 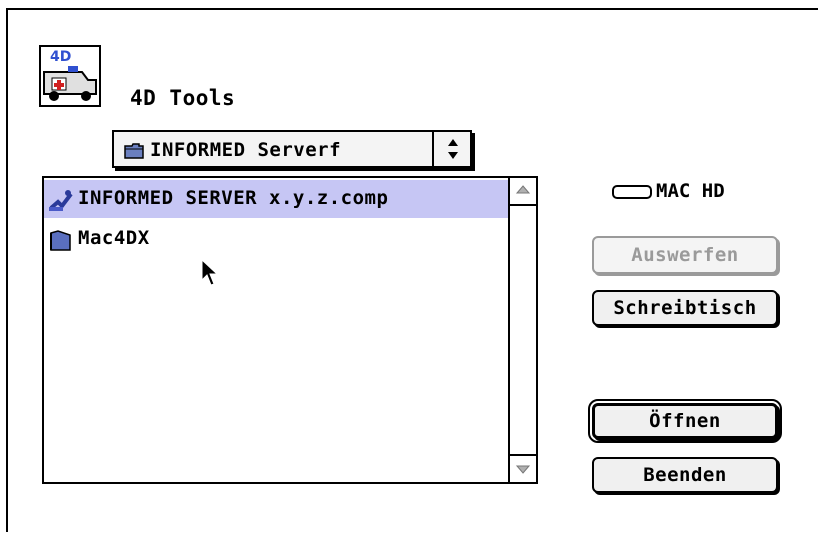 What do you see at coordinates (685, 308) in the screenshot?
I see `desktop-button: Schreibtisch` at bounding box center [685, 308].